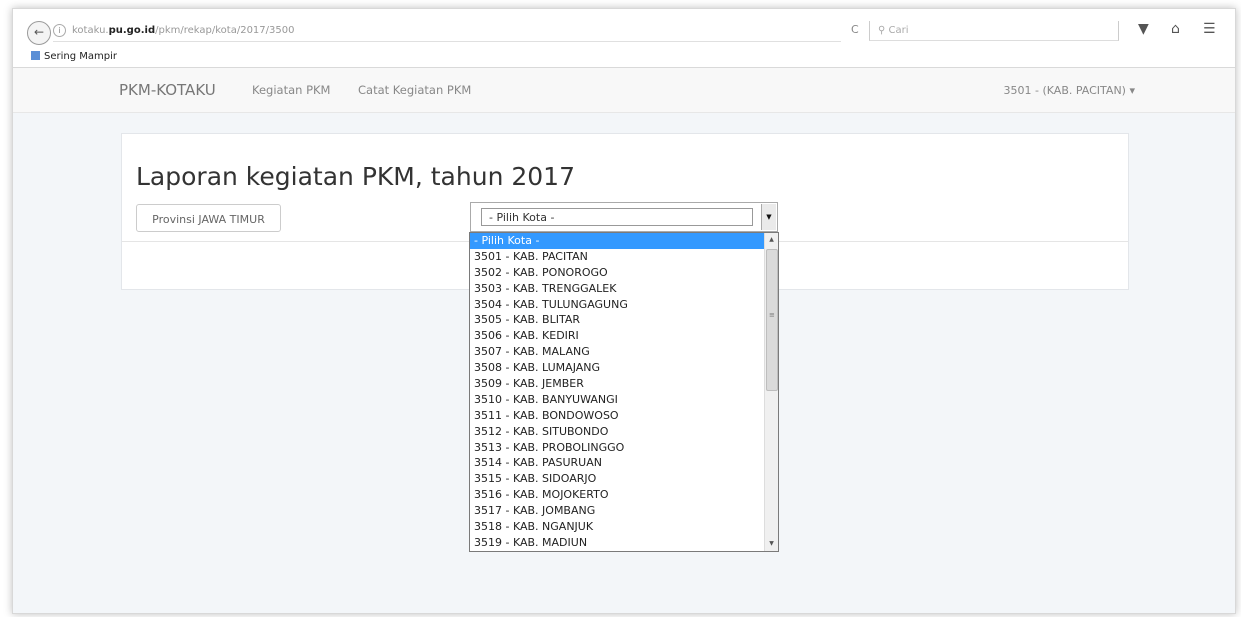 Image resolution: width=1241 pixels, height=617 pixels. I want to click on city-option: 3503 - KAB. TRENGGALEK, so click(617, 289).